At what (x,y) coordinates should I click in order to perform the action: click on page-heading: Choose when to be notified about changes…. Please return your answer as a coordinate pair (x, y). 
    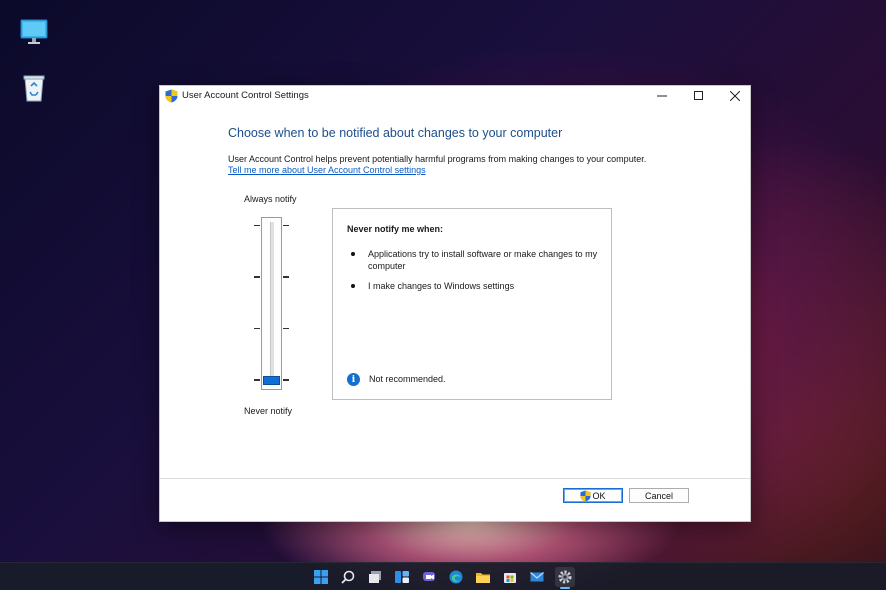
    Looking at the image, I should click on (395, 133).